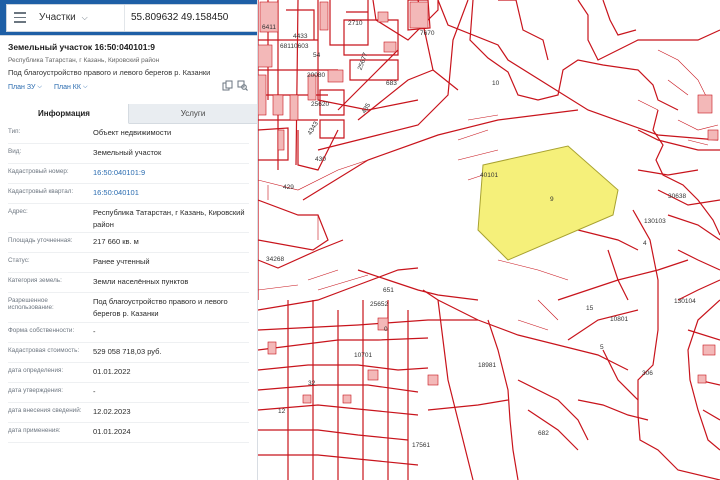 This screenshot has height=480, width=720. Describe the element at coordinates (427, 33) in the screenshot. I see `map-label: 7670` at that location.